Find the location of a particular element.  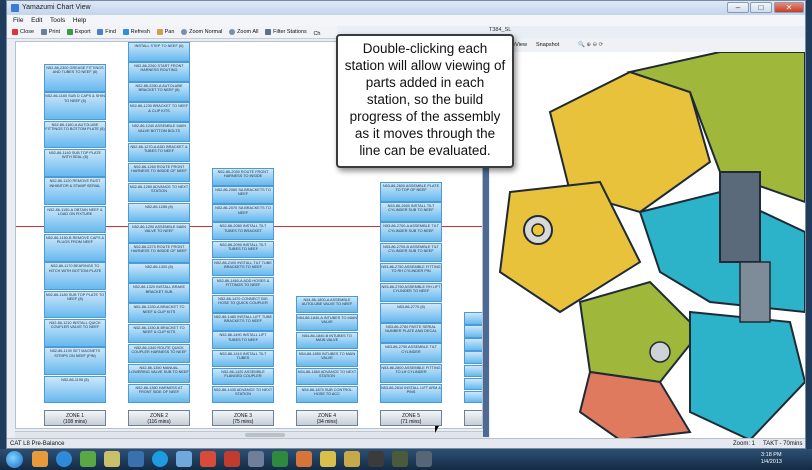

menu-tools: Tools is located at coordinates (57, 20).